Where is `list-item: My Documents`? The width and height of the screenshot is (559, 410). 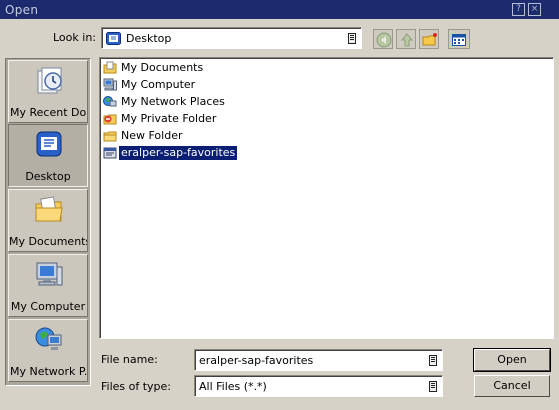 list-item: My Documents is located at coordinates (154, 68).